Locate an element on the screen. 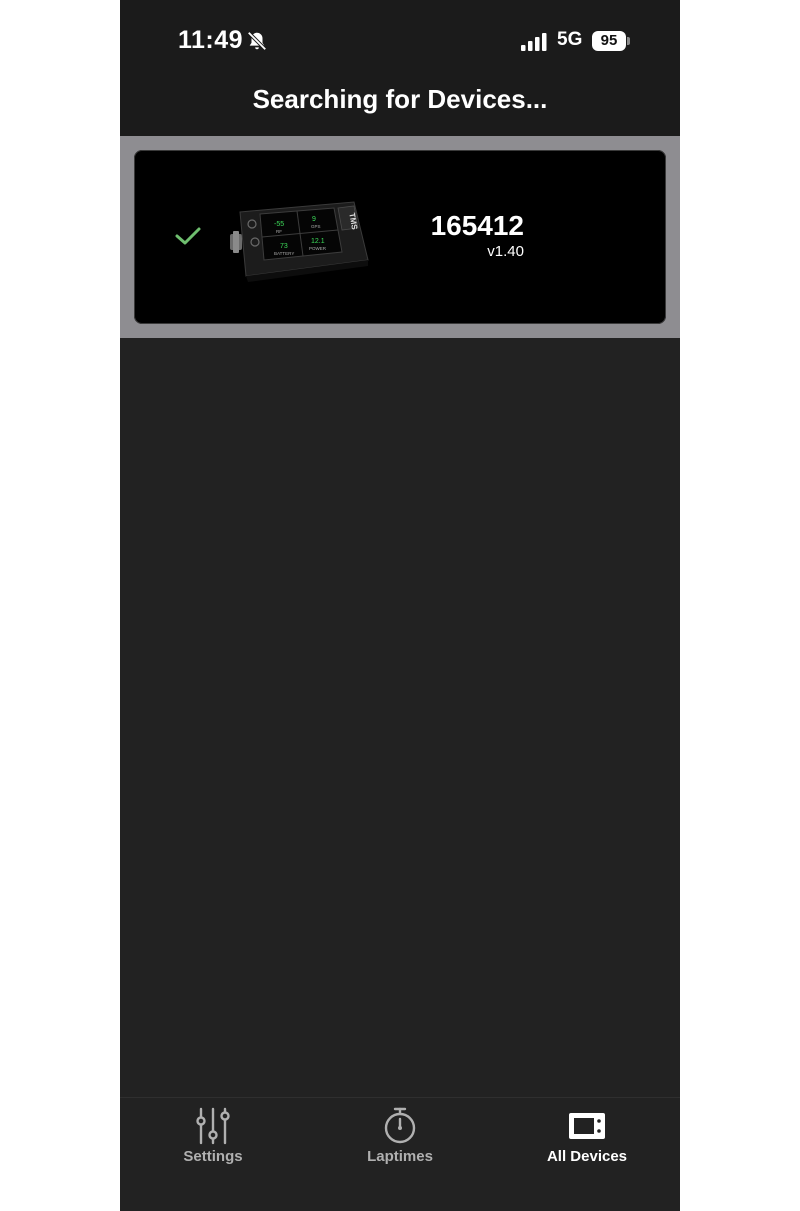 This screenshot has width=800, height=1211. readout-battery: 73 is located at coordinates (284, 246).